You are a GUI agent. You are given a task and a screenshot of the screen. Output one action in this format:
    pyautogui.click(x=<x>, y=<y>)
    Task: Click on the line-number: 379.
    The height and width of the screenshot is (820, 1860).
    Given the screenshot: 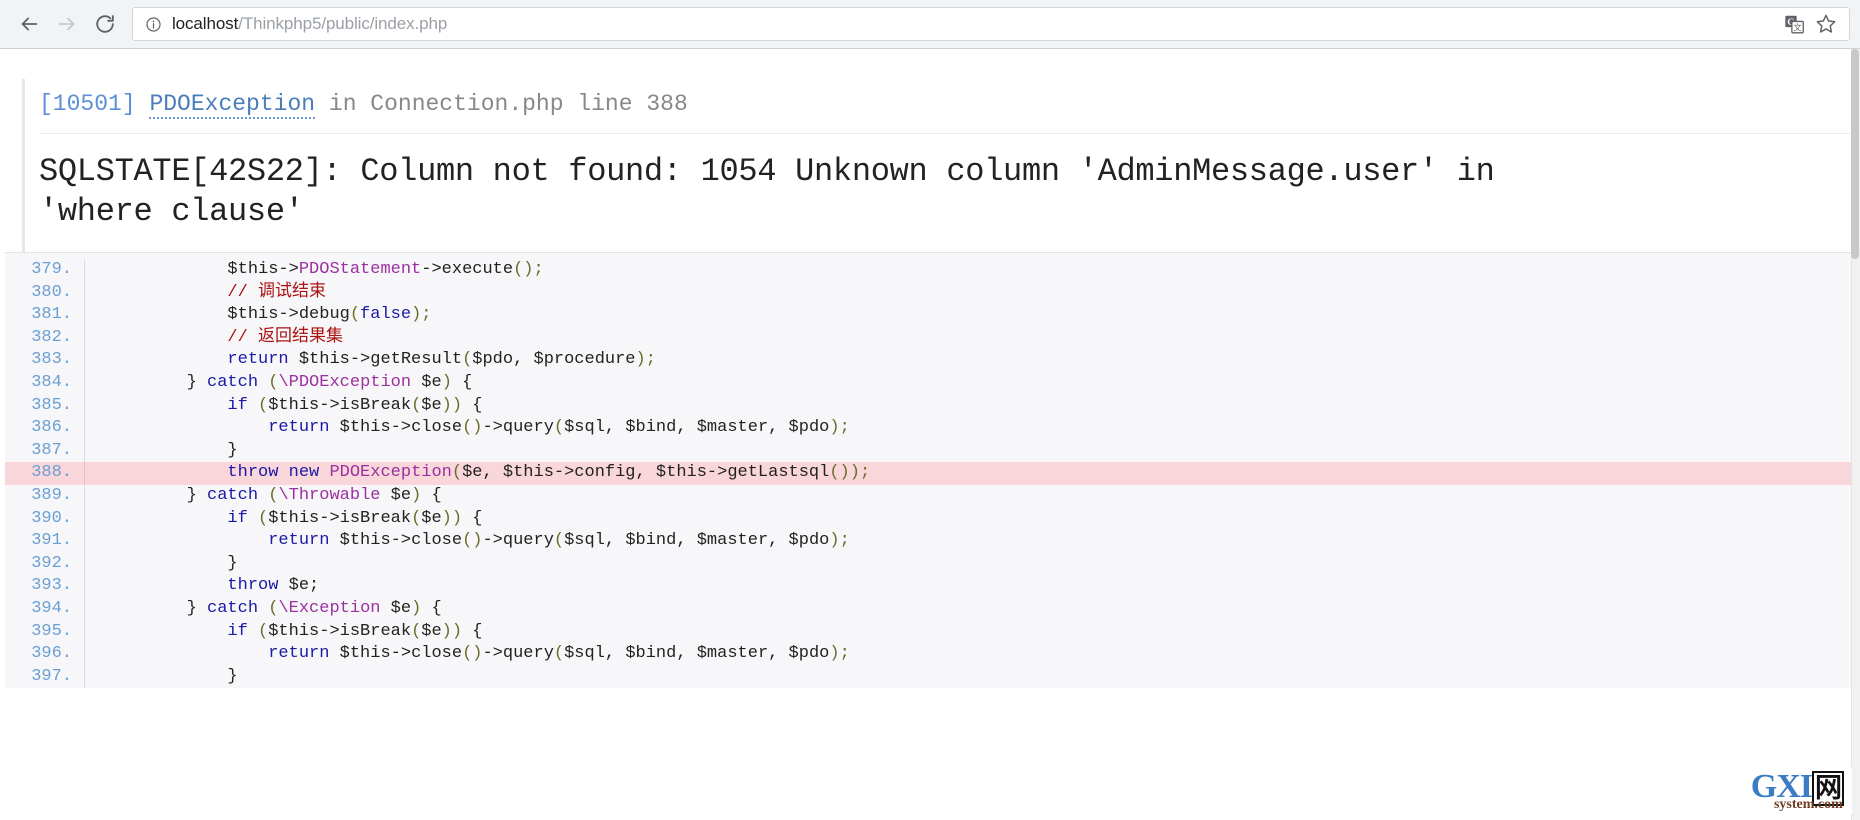 What is the action you would take?
    pyautogui.click(x=45, y=270)
    